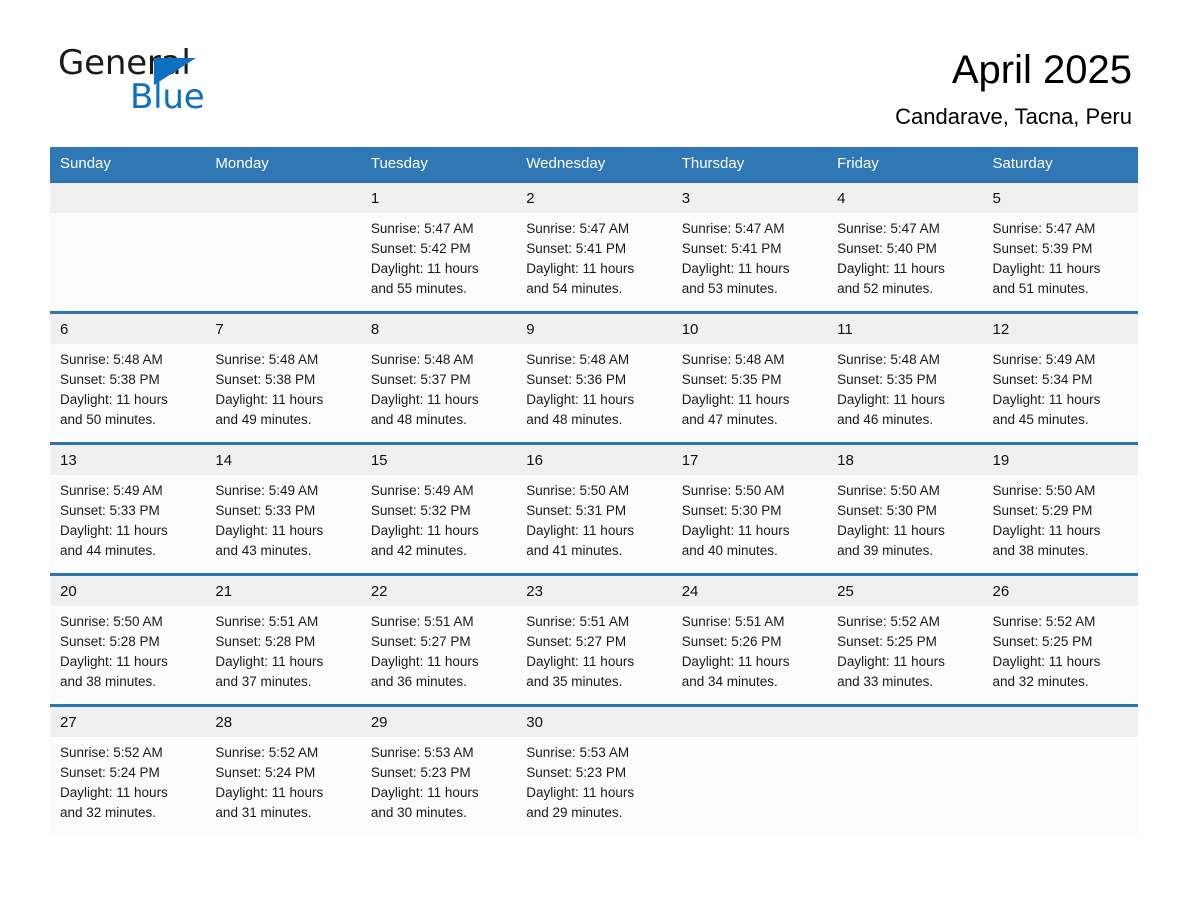  I want to click on day-number-16: 16, so click(594, 460).